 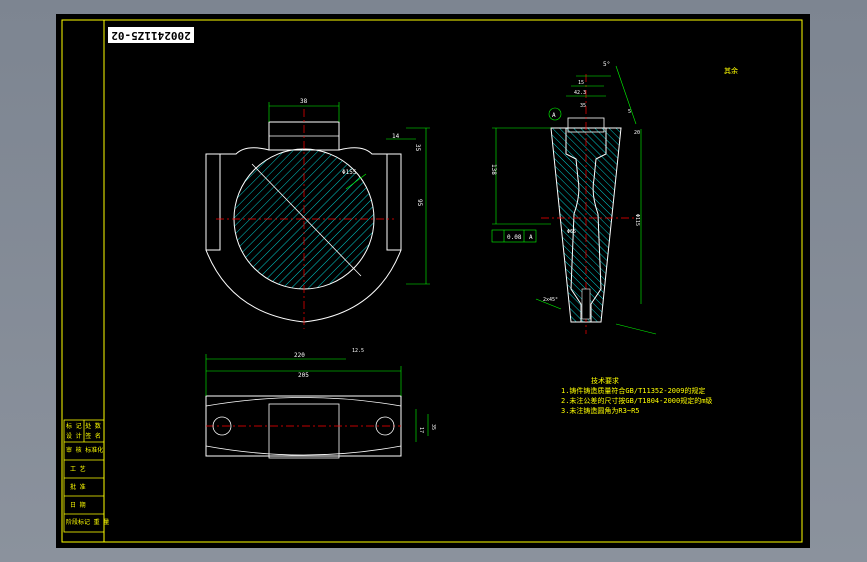 What do you see at coordinates (493, 169) in the screenshot?
I see `dim-section-height: 138` at bounding box center [493, 169].